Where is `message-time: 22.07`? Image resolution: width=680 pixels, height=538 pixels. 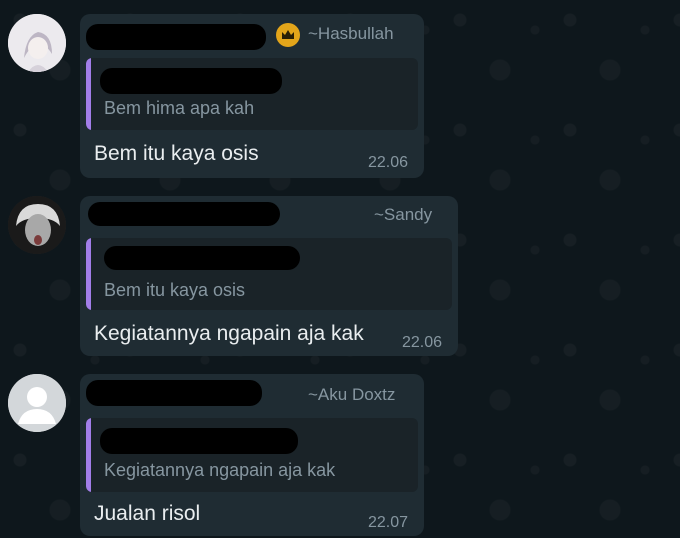
message-time: 22.07 is located at coordinates (388, 522).